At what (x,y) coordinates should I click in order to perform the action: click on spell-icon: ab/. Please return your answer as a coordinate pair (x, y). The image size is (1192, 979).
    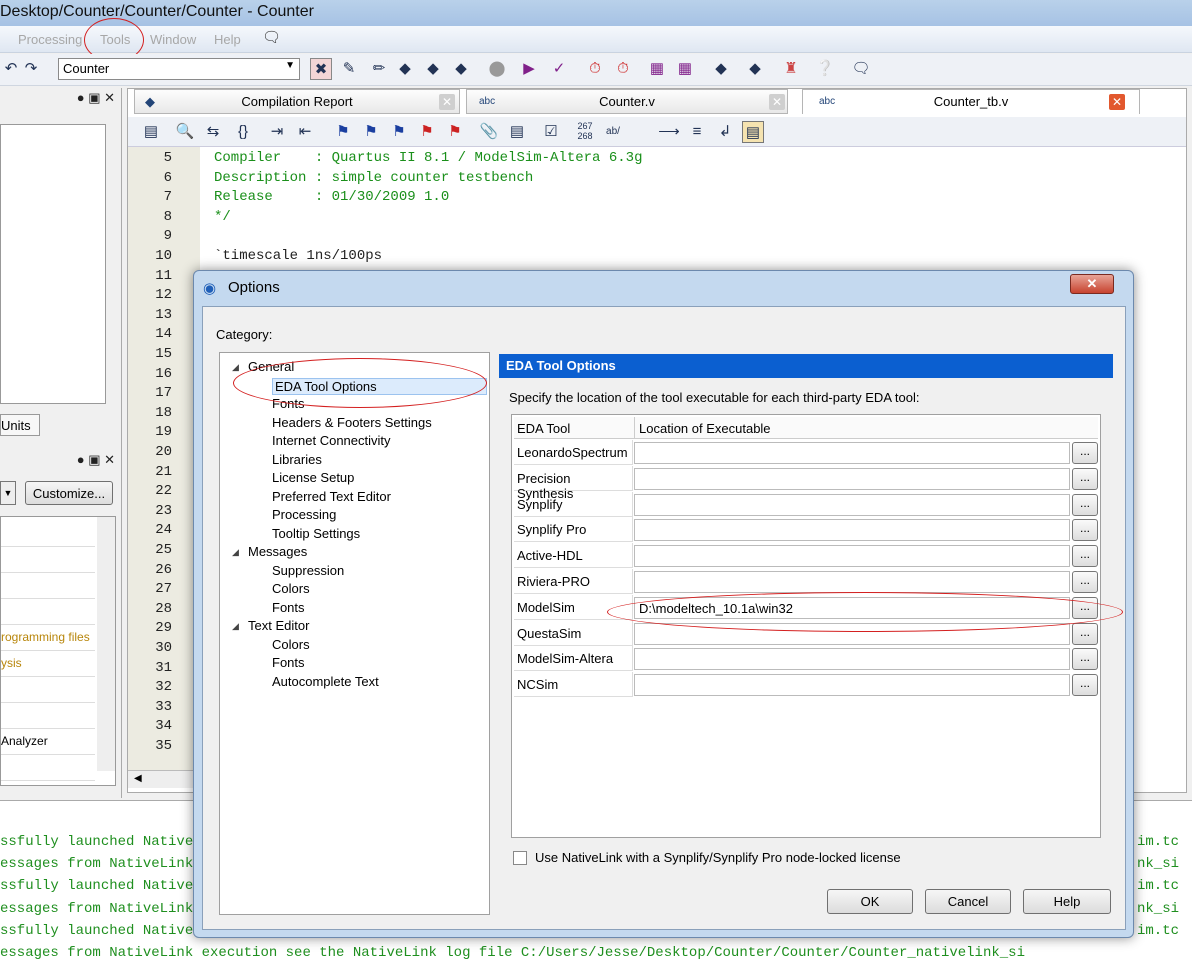
    Looking at the image, I should click on (613, 132).